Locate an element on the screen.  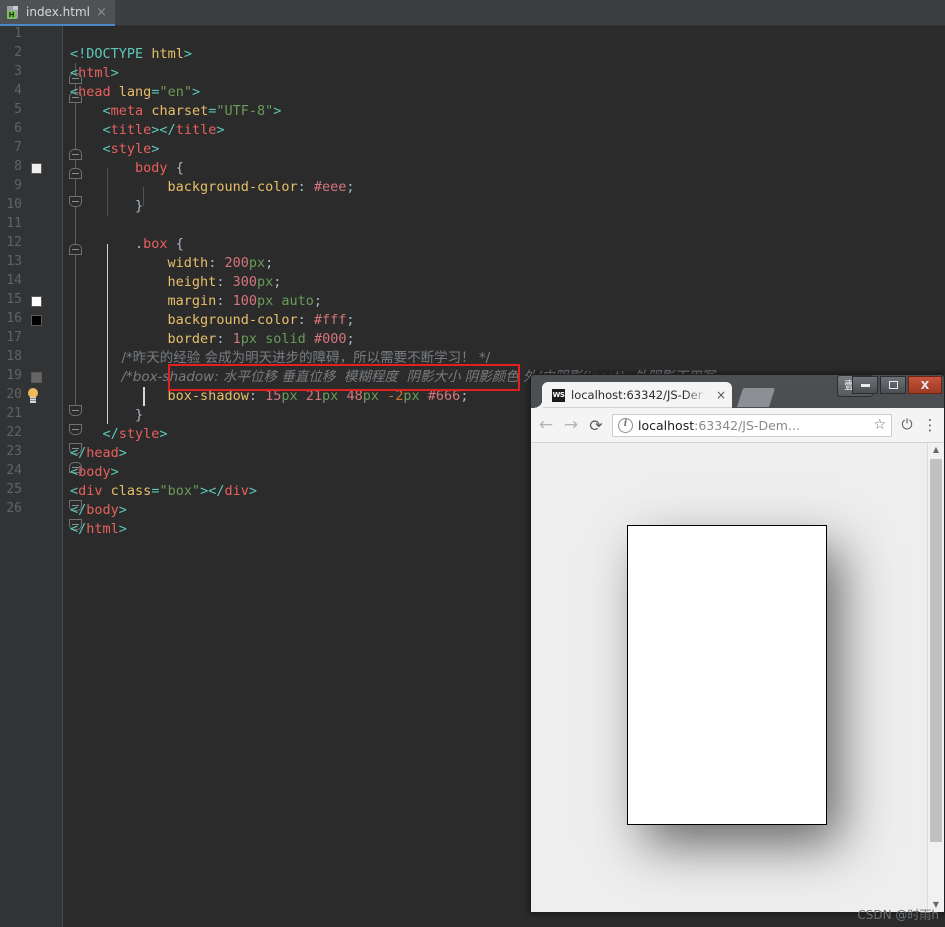
line-number-7: 7 is located at coordinates (18, 147).